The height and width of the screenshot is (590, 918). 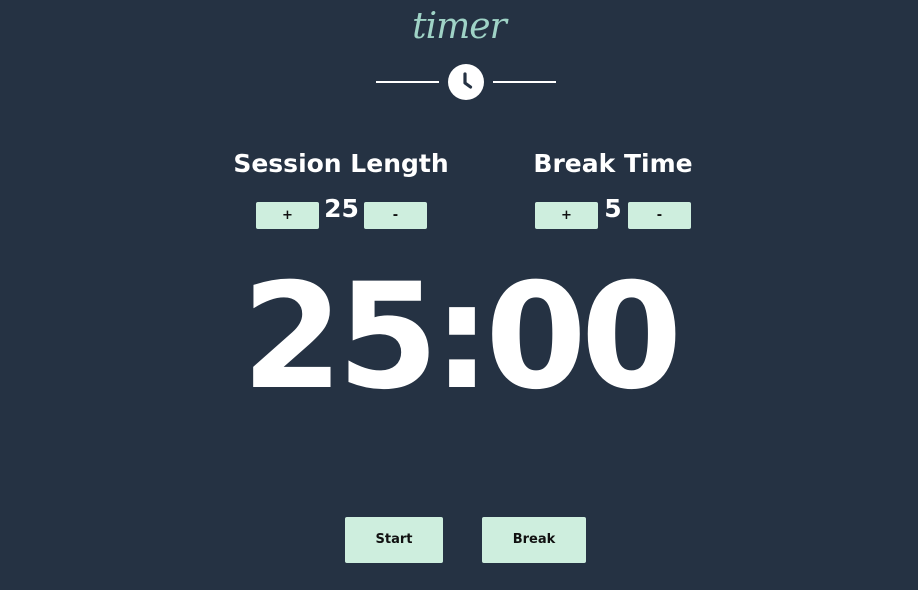 I want to click on break-time-title: Break Time, so click(x=613, y=163).